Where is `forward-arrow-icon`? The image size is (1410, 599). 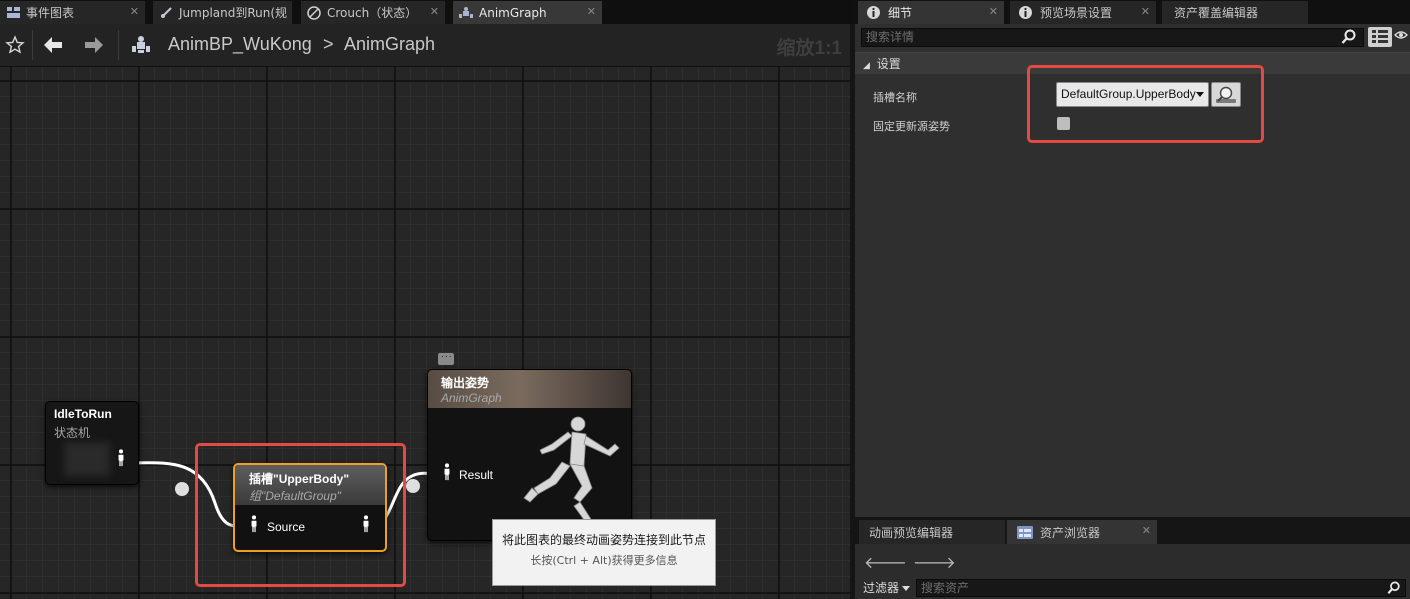
forward-arrow-icon is located at coordinates (94, 45).